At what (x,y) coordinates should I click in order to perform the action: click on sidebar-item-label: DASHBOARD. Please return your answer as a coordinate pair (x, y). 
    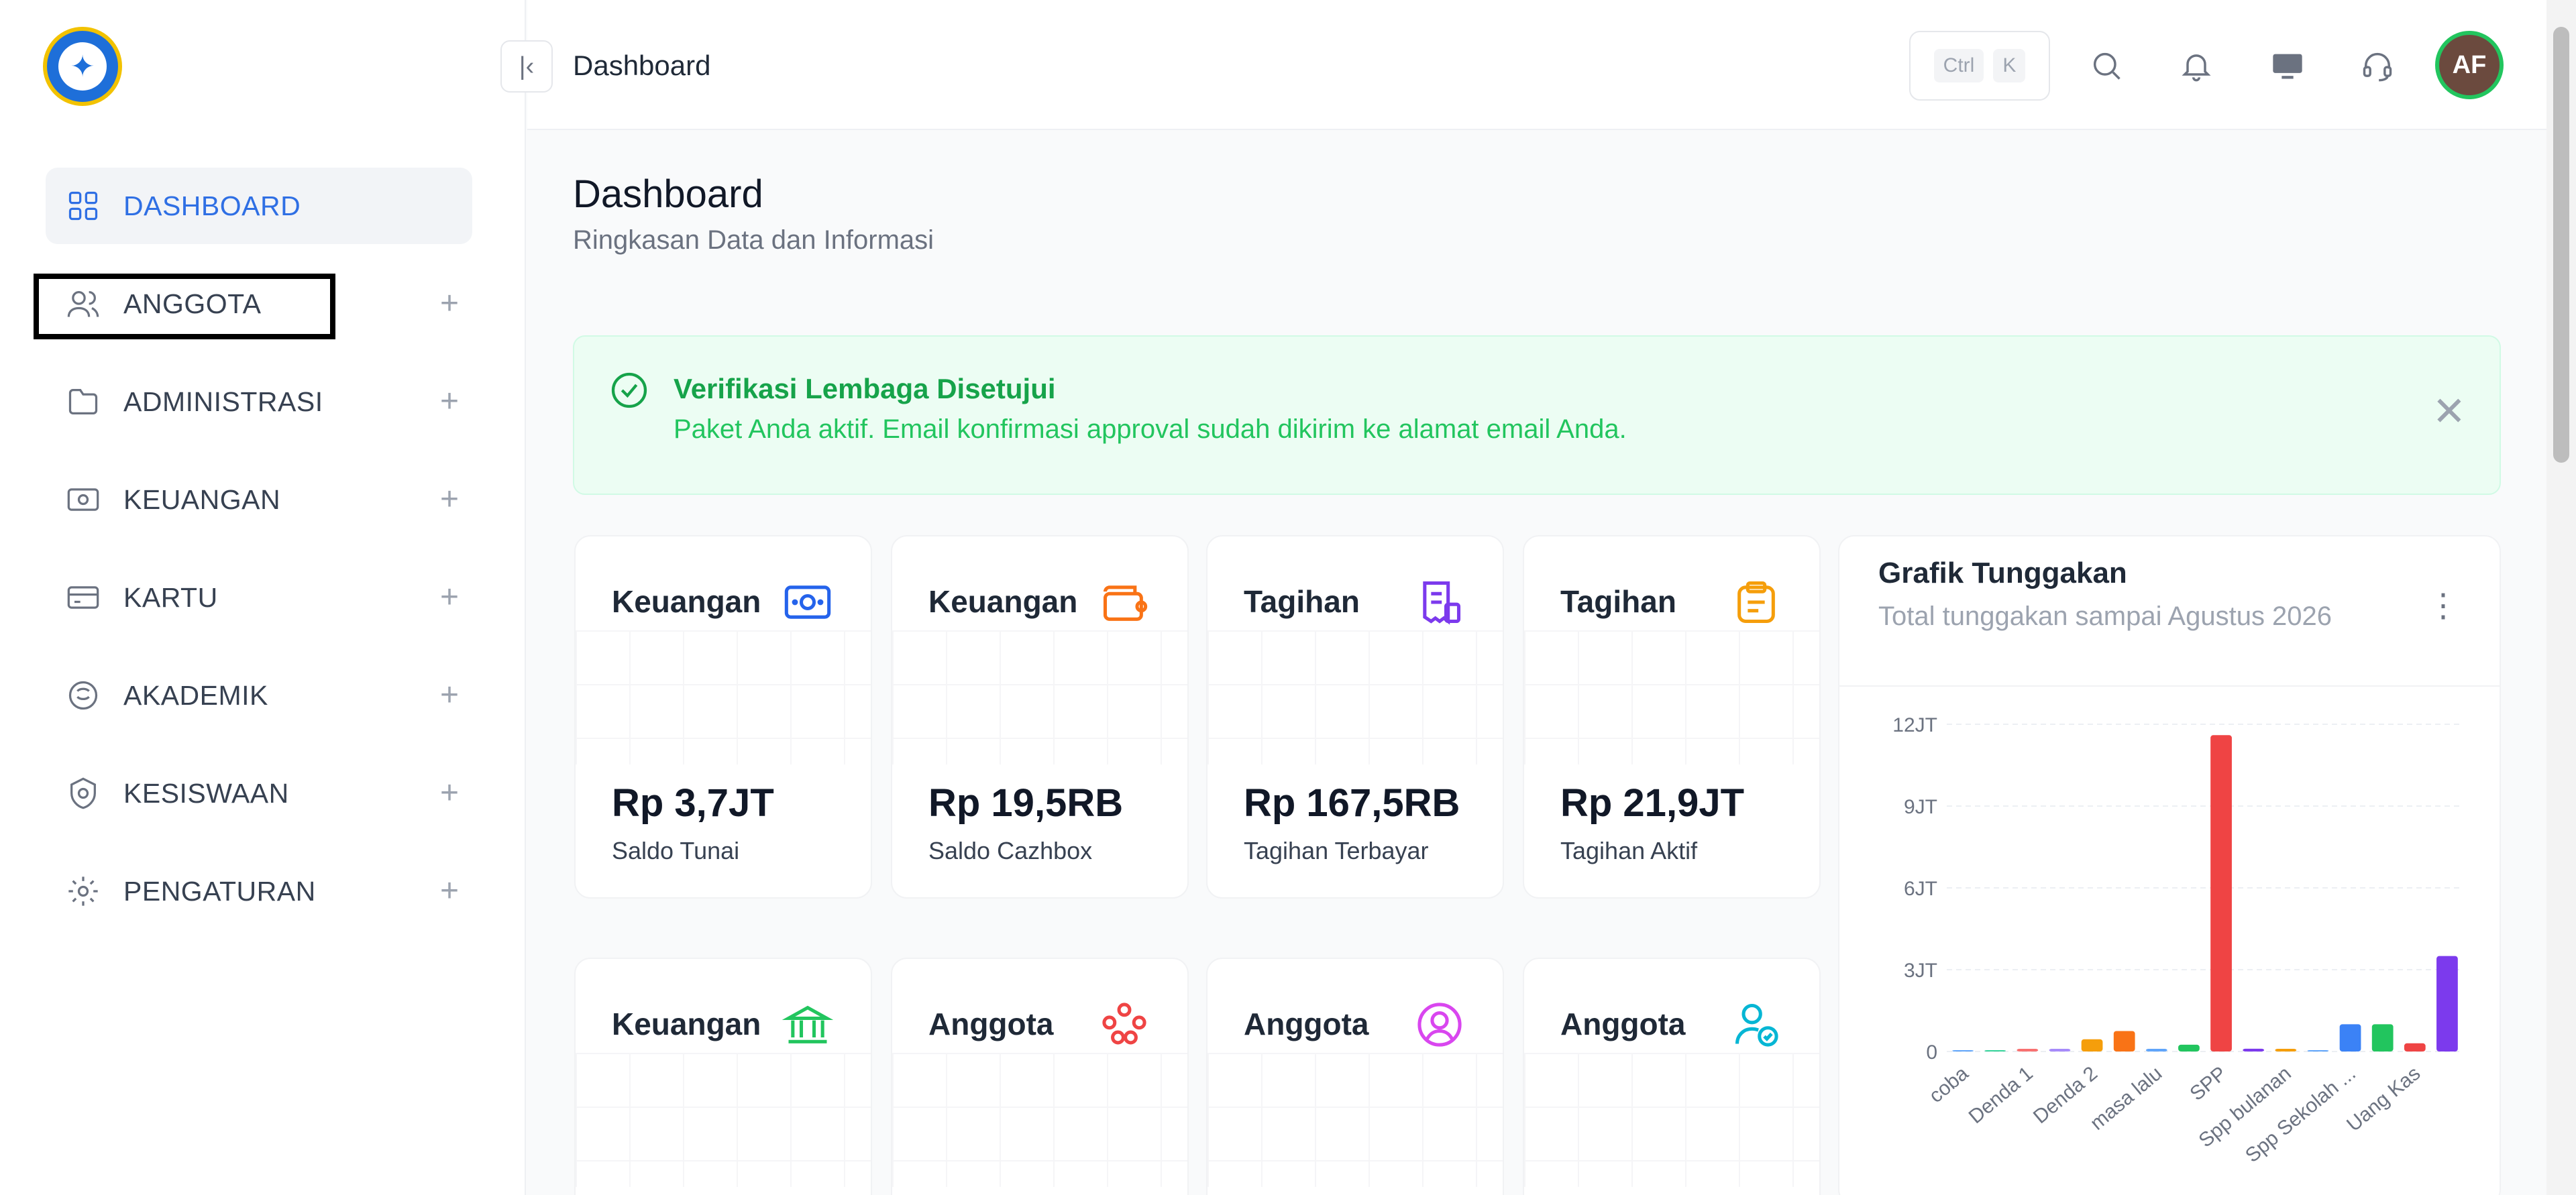
    Looking at the image, I should click on (212, 205).